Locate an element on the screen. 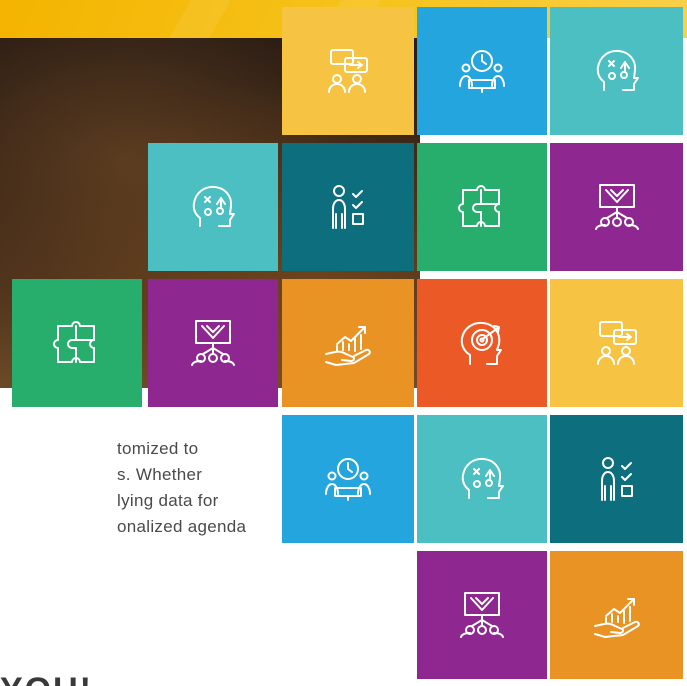  target-head-icon is located at coordinates (481, 343).